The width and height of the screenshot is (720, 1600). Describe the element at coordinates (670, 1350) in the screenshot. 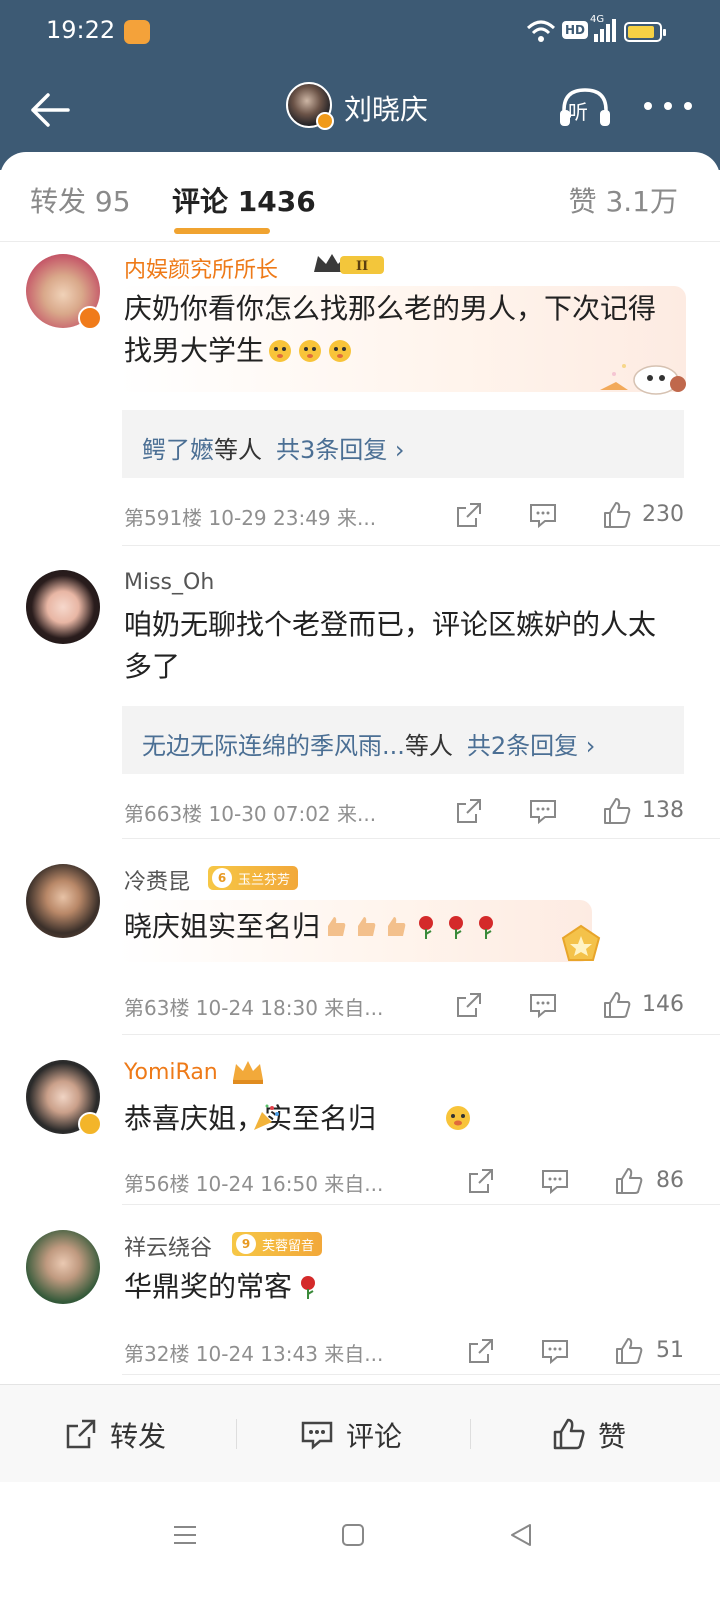

I see `like-count: 51` at that location.